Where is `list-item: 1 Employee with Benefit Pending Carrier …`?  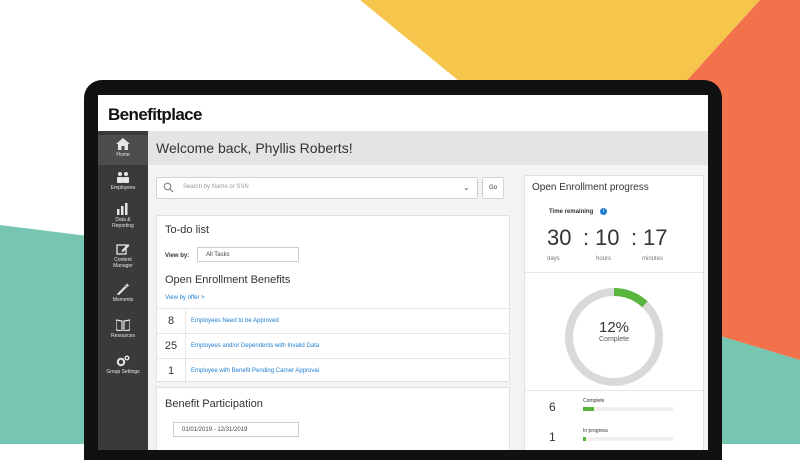
list-item: 1 Employee with Benefit Pending Carrier … is located at coordinates (333, 370).